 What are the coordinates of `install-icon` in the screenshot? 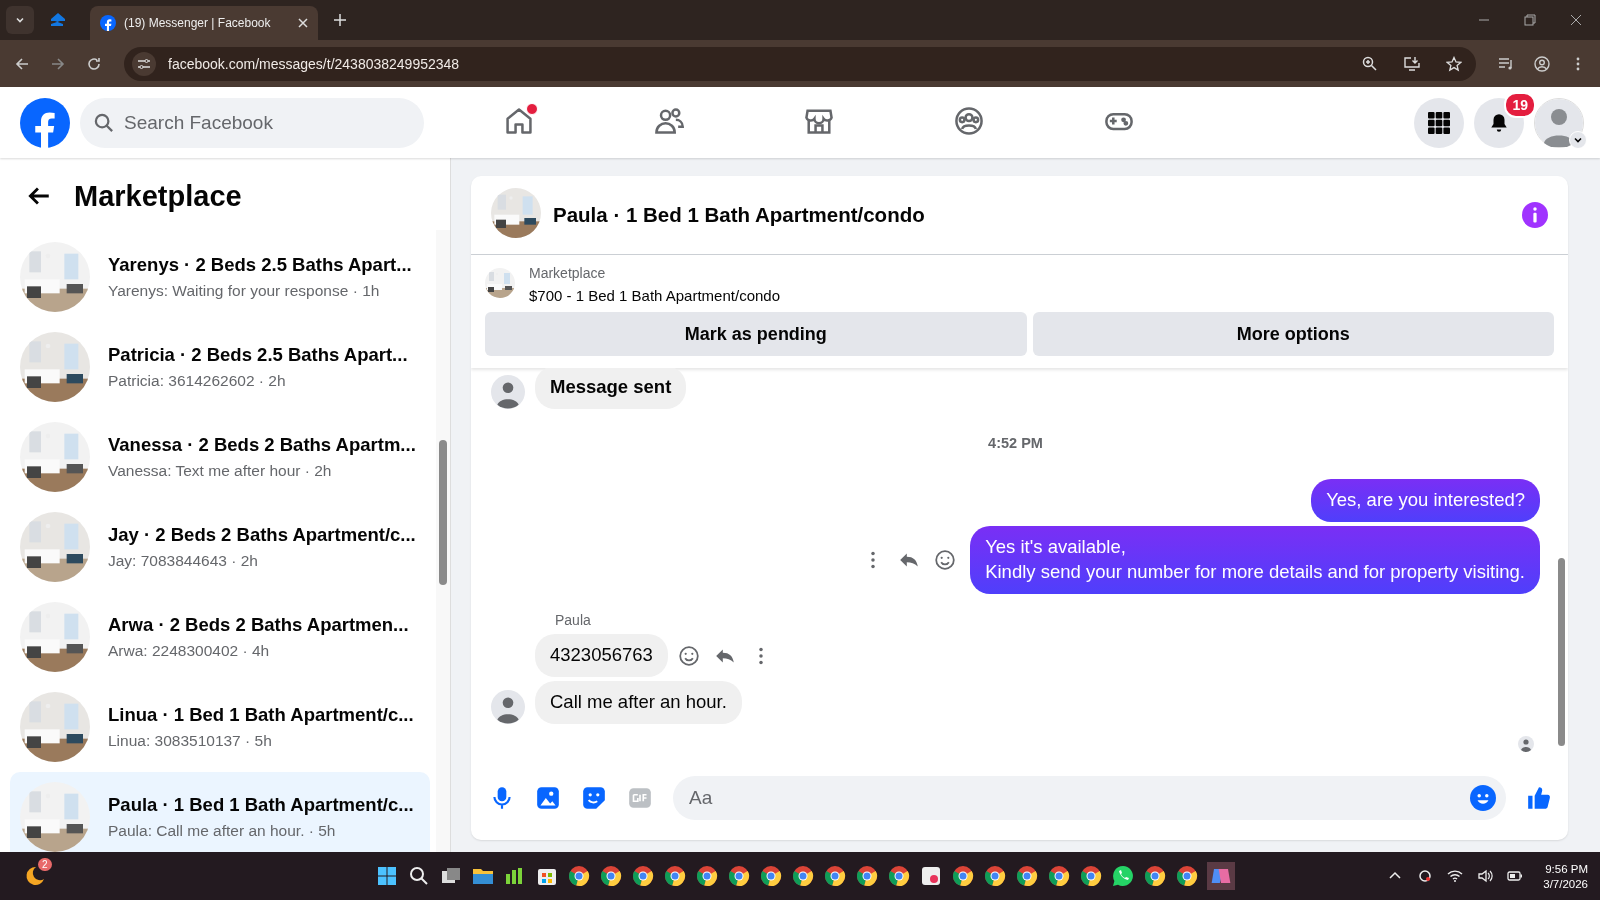 It's located at (1412, 63).